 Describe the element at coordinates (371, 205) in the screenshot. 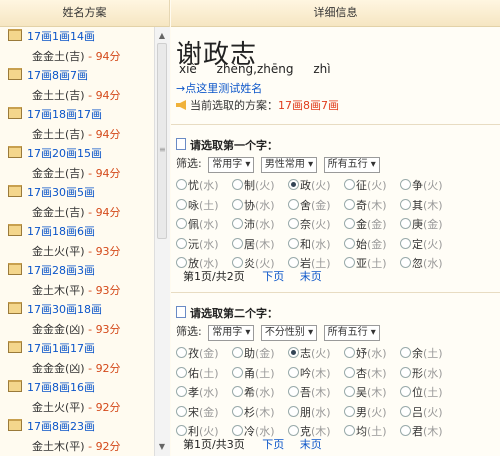

I see `char-option: 奇(木)` at that location.